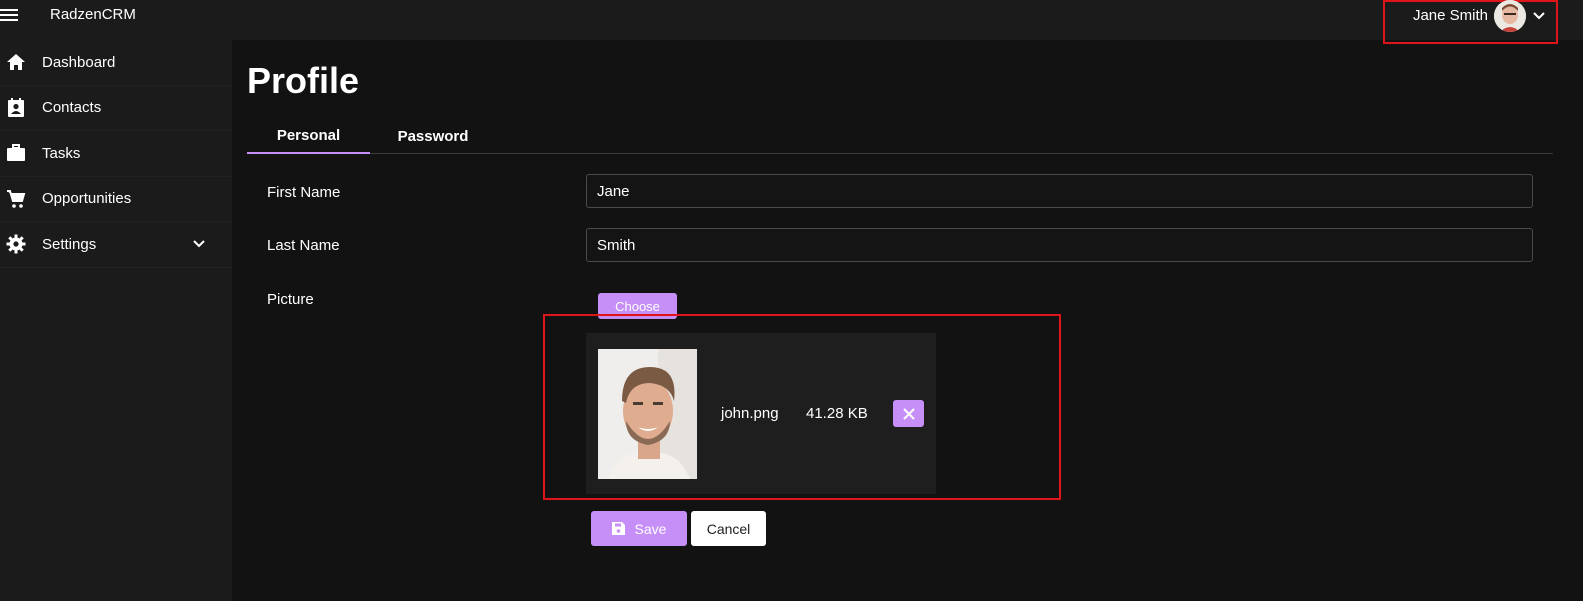 Image resolution: width=1583 pixels, height=601 pixels. I want to click on contacts-icon, so click(16, 107).